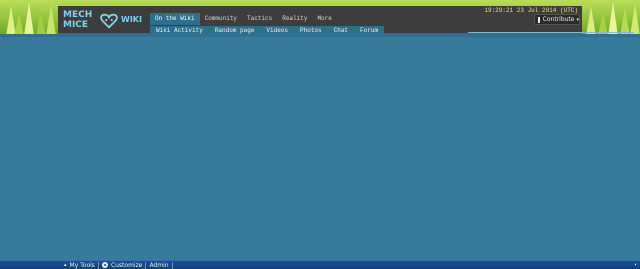 This screenshot has width=640, height=269. What do you see at coordinates (259, 19) in the screenshot?
I see `tab-tactics: Tactics` at bounding box center [259, 19].